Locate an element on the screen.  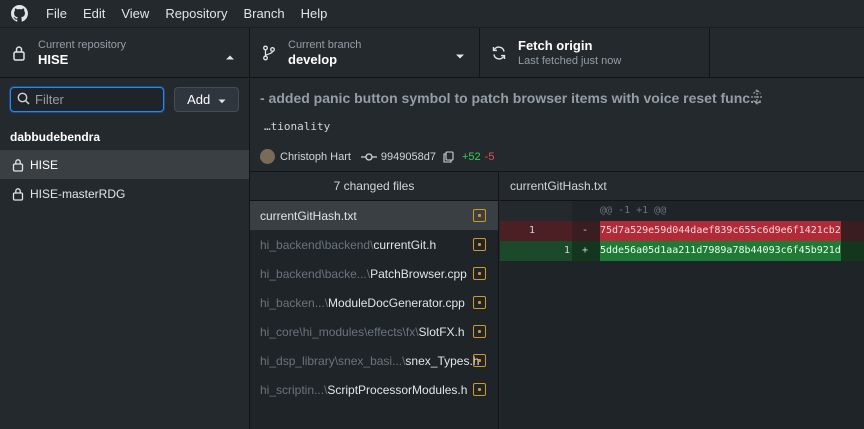
file-row: hi_backen...\ ModuleDocGenerator.cpp is located at coordinates (374, 302).